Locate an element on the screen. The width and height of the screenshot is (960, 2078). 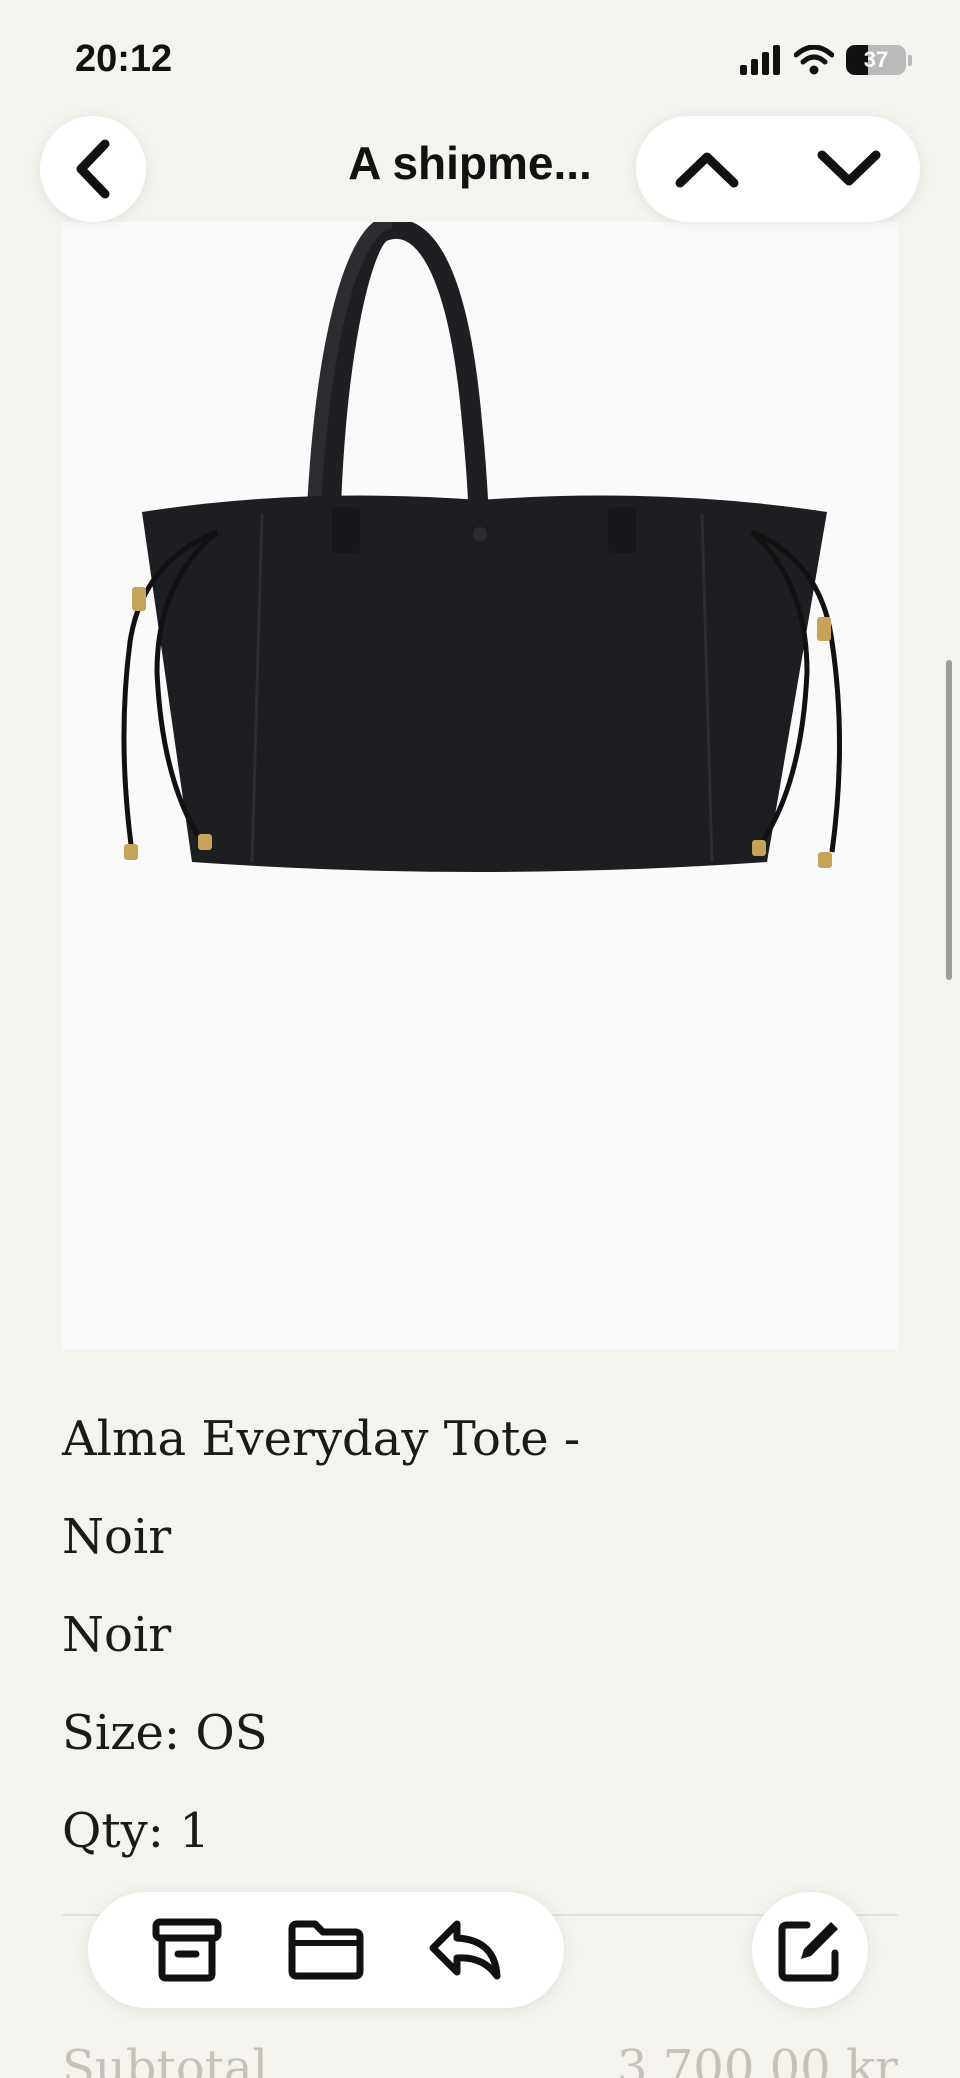
folder-icon is located at coordinates (326, 1950).